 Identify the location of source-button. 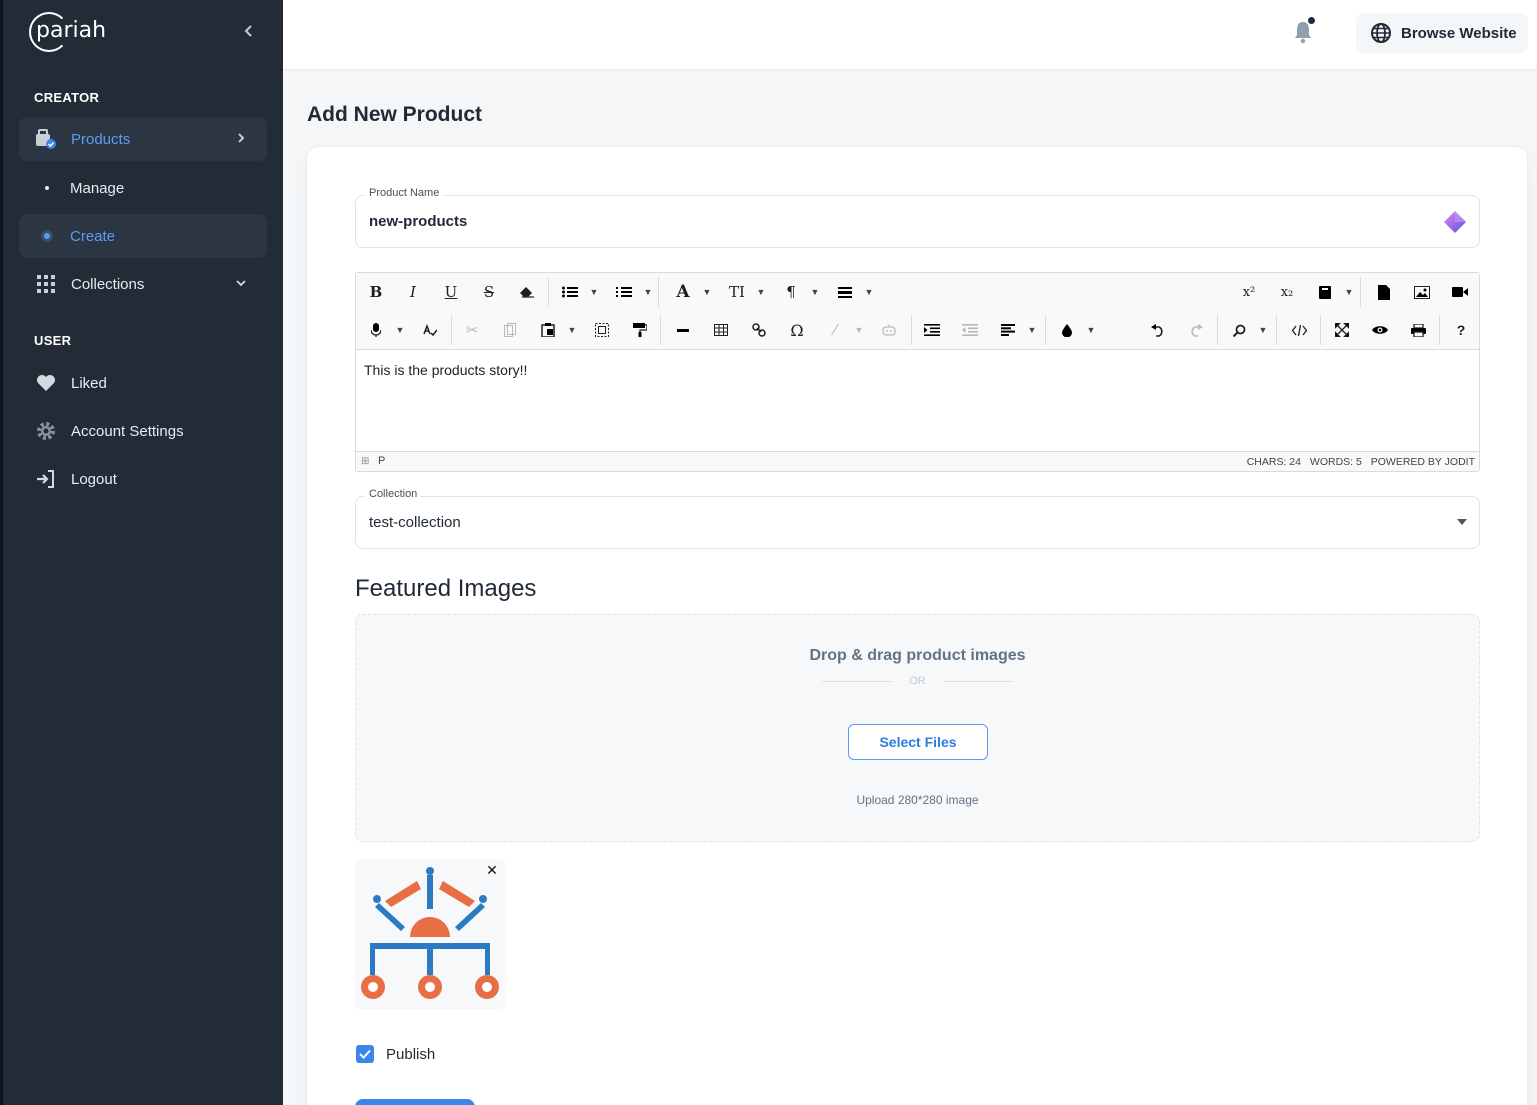
(1299, 330).